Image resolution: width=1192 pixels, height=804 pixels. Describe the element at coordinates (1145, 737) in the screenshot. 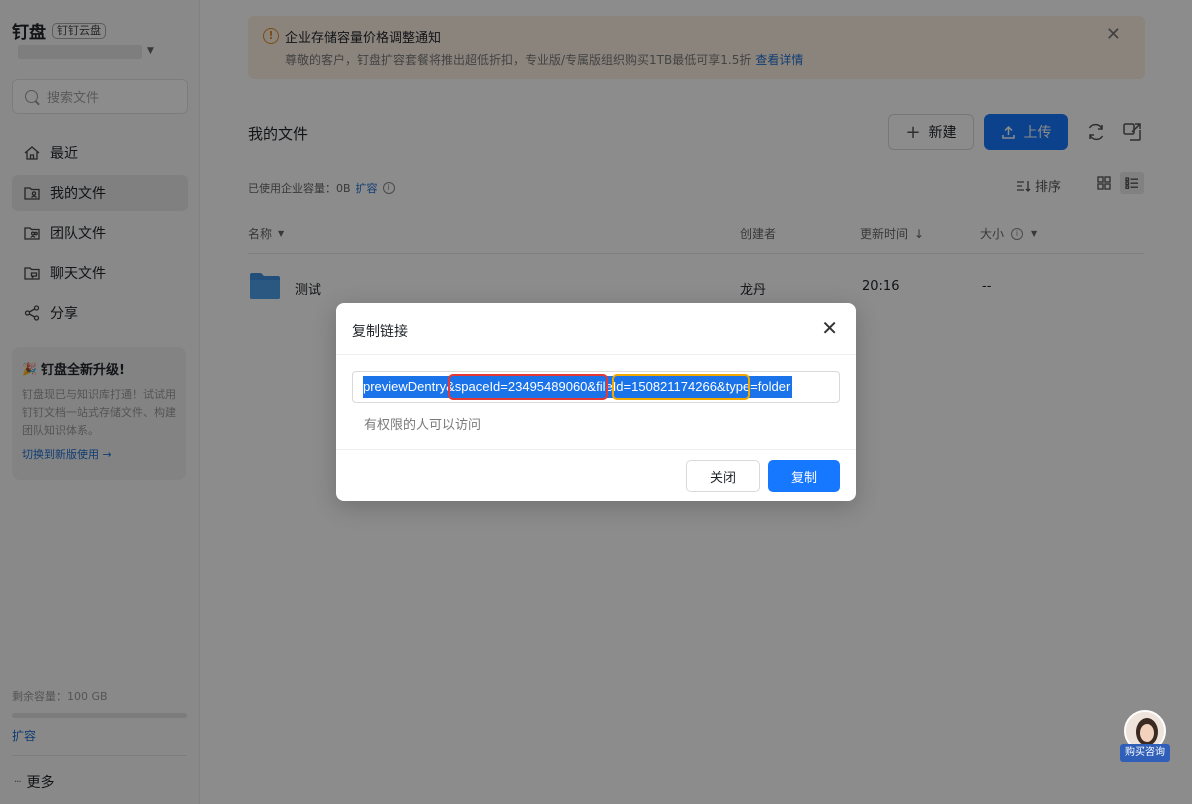

I see `consult-widget: 购买咨询` at that location.